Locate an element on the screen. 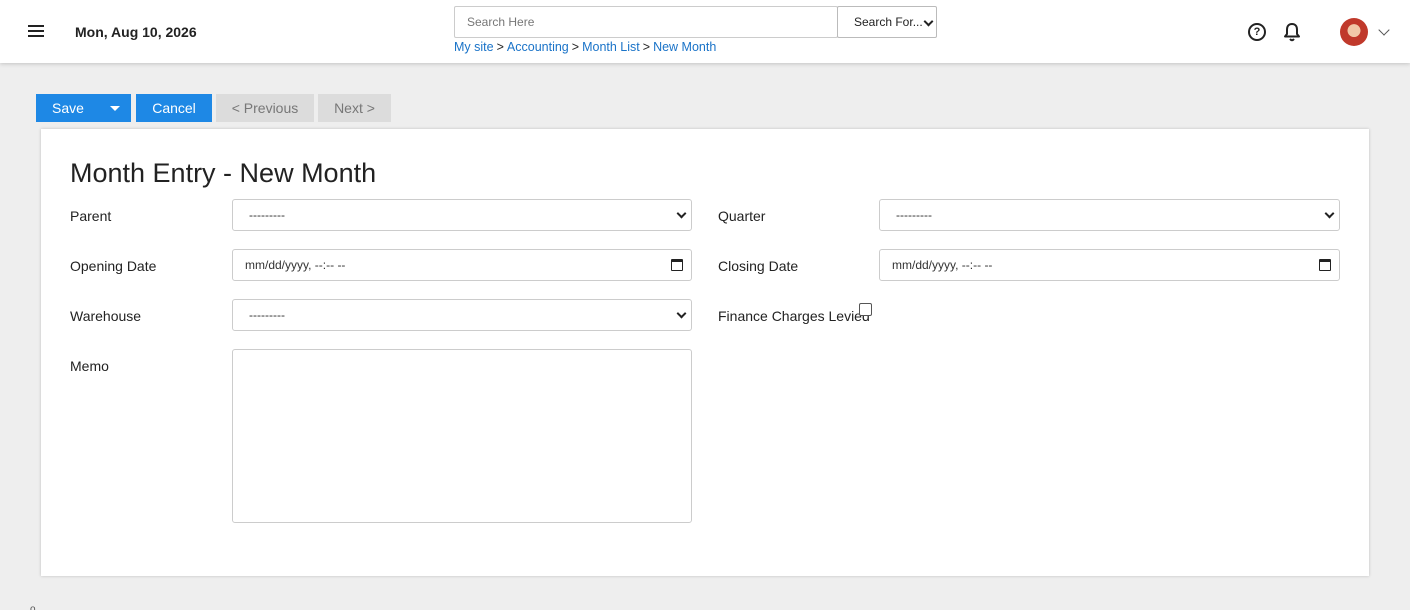  warehouse-select-value: --------- is located at coordinates (267, 315).